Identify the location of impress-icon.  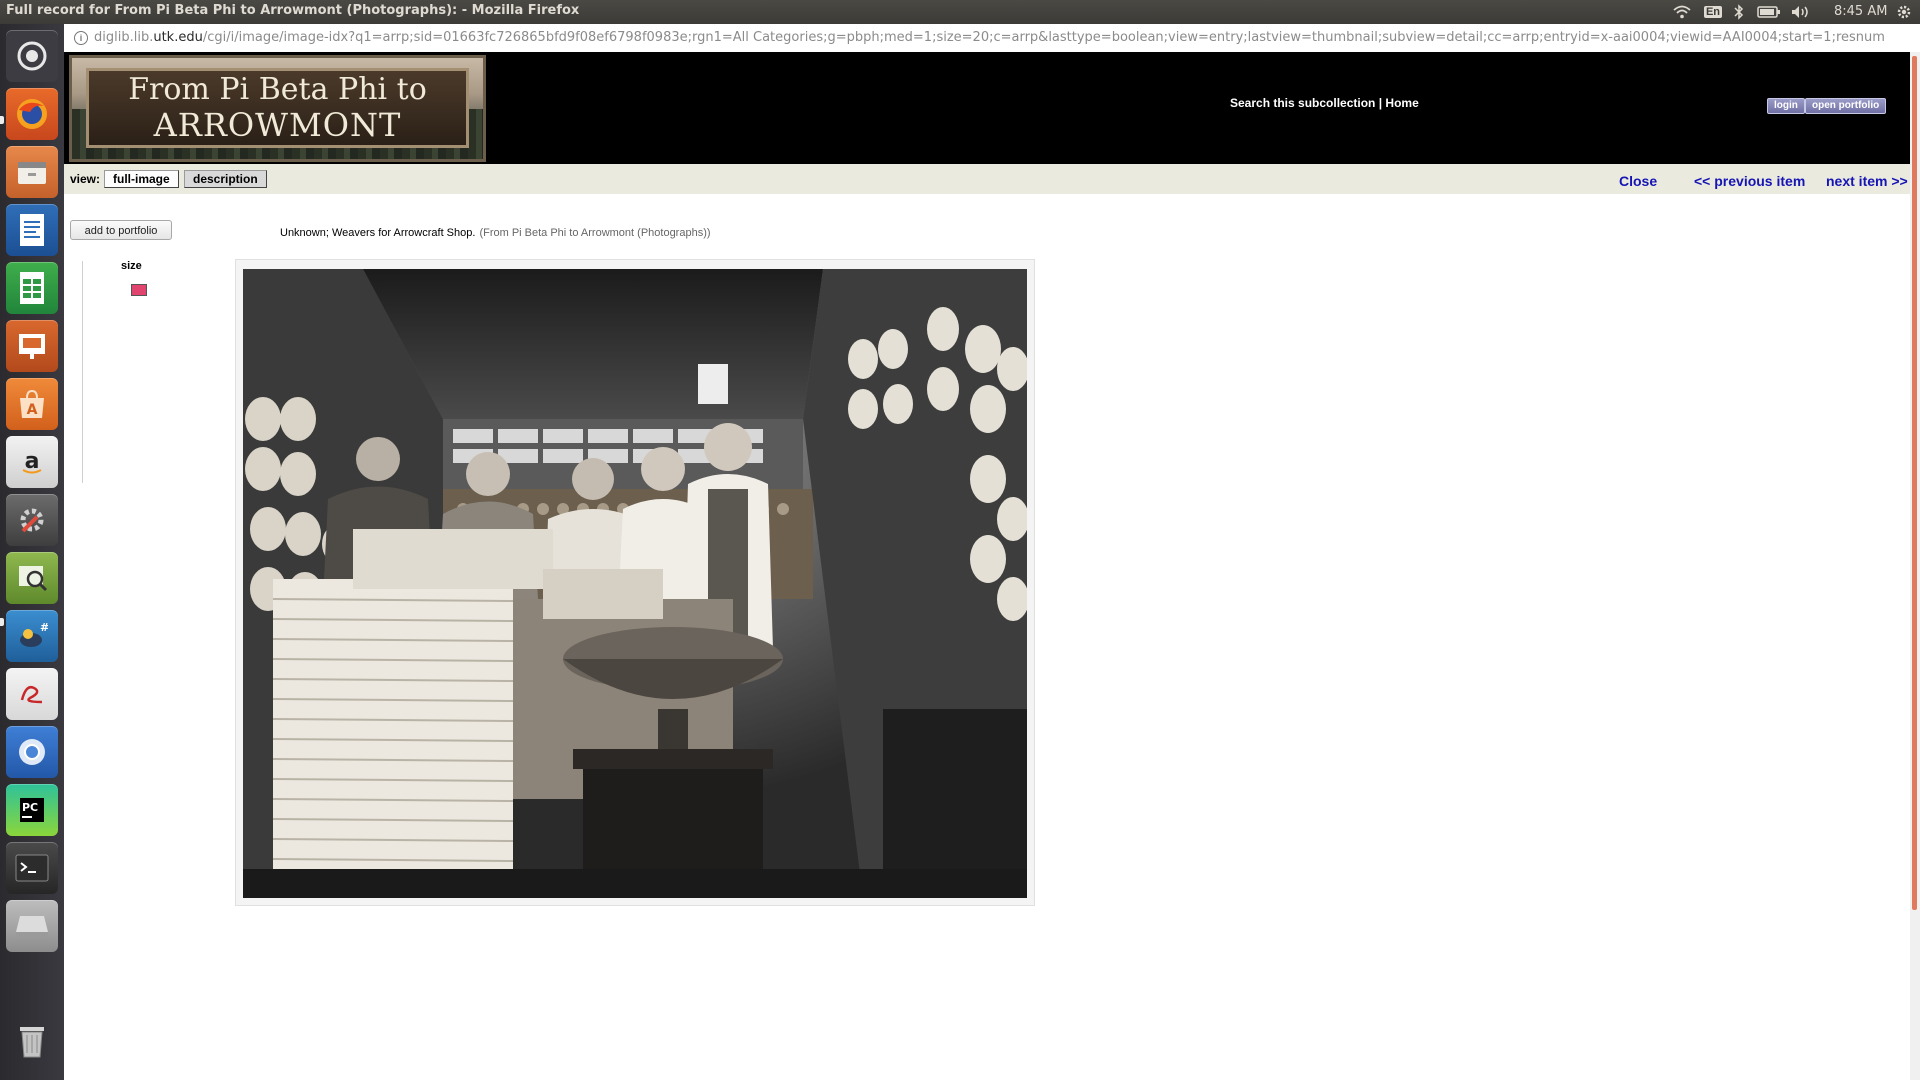
(32, 346).